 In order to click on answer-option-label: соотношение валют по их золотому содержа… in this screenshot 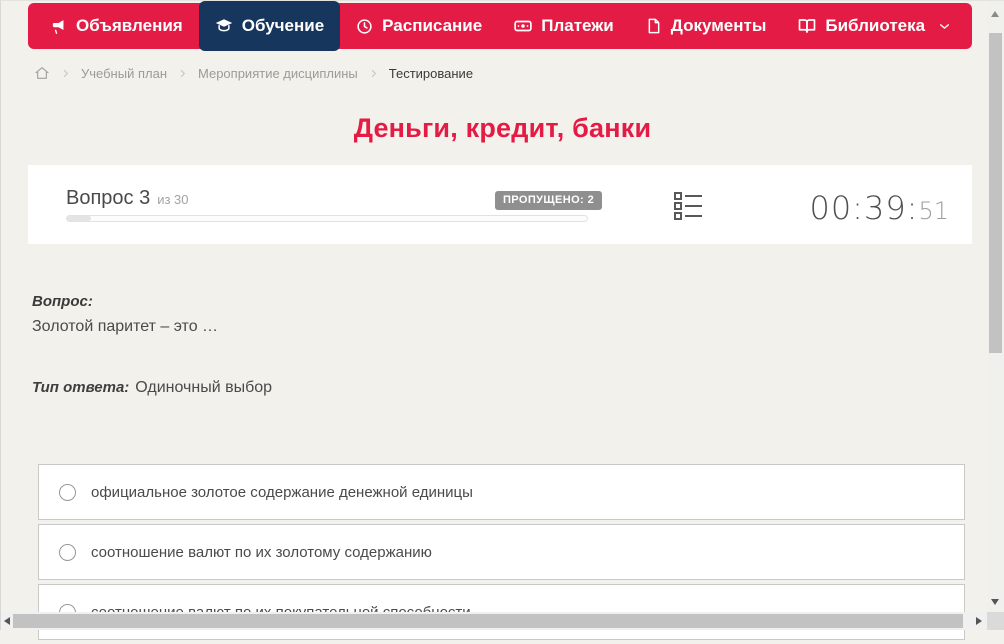, I will do `click(261, 552)`.